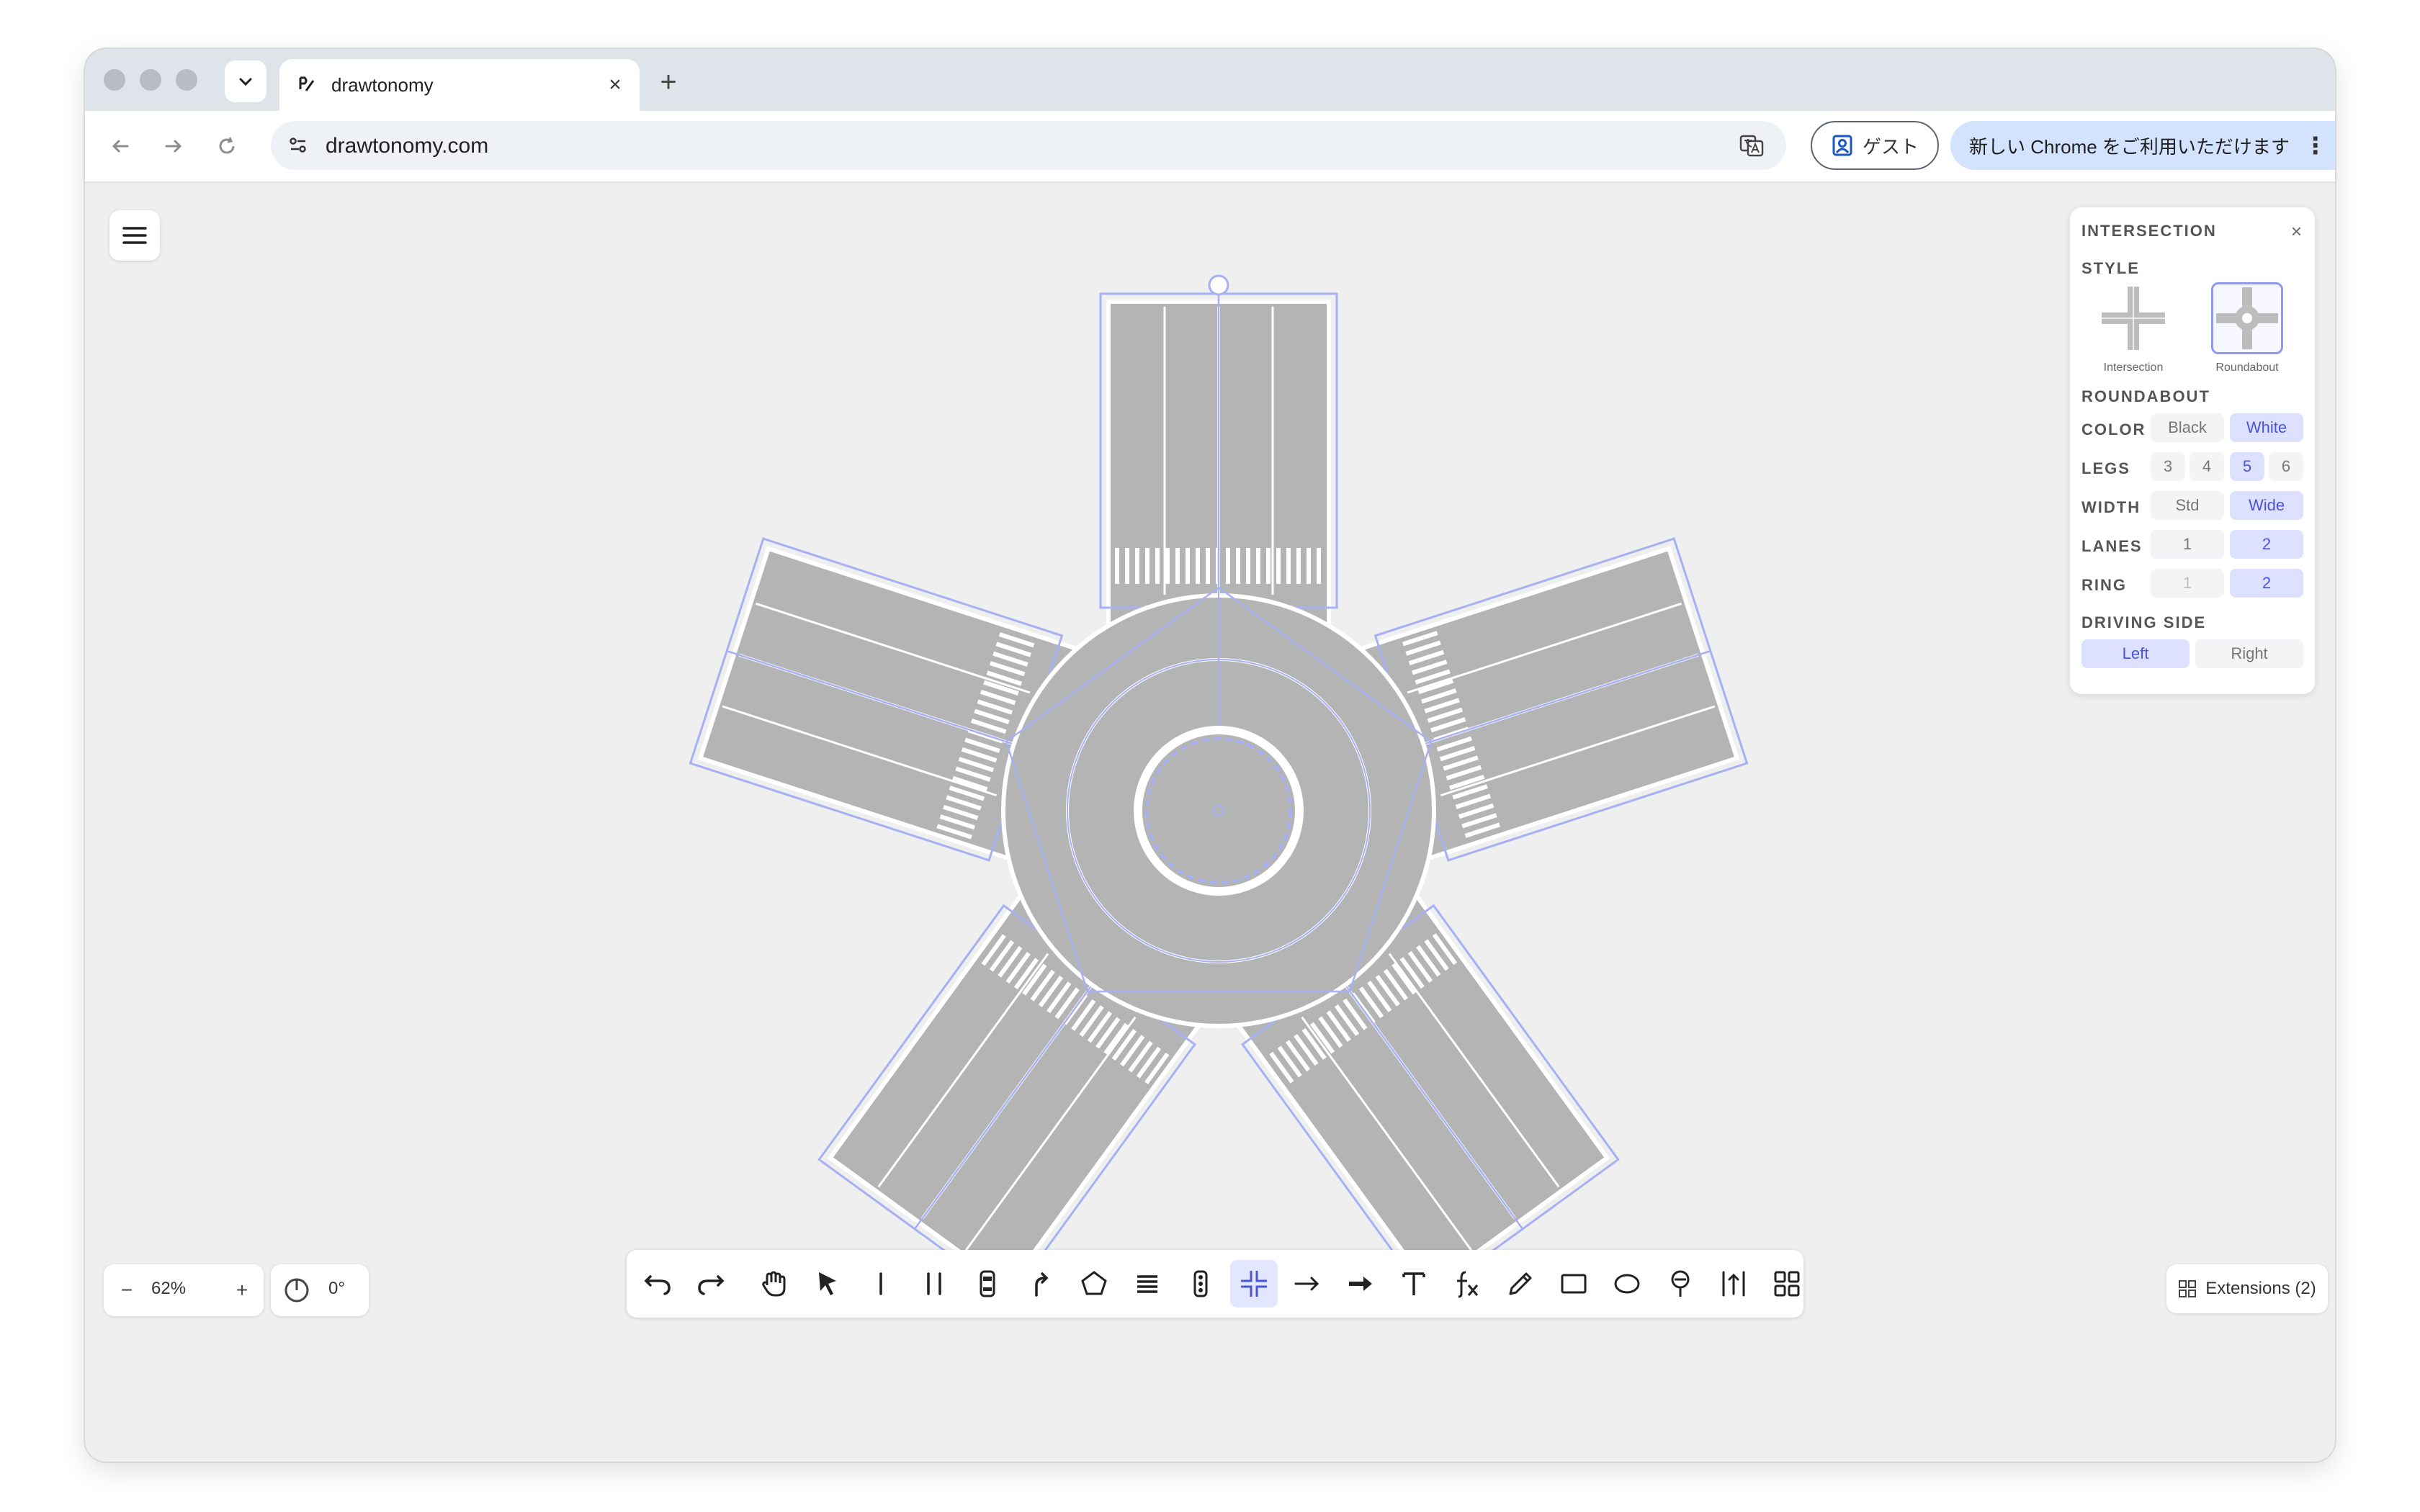 This screenshot has width=2420, height=1512. Describe the element at coordinates (2168, 466) in the screenshot. I see `legs-3-option: 3` at that location.